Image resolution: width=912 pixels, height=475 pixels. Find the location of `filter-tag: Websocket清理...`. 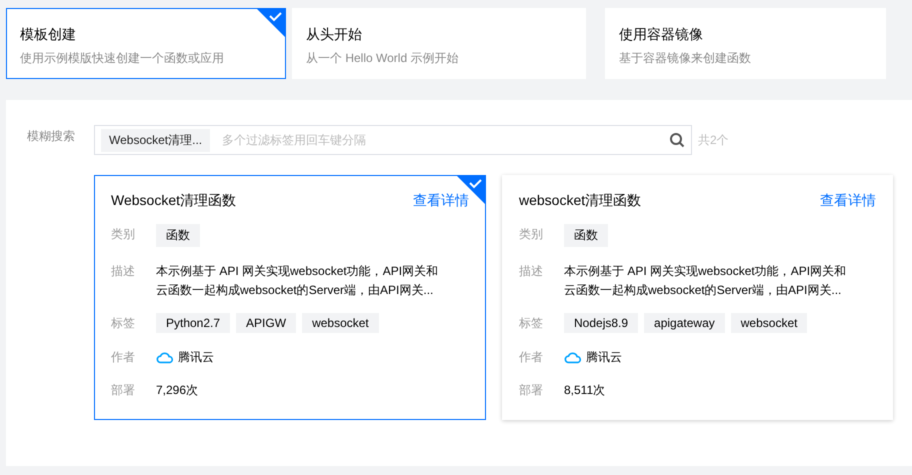

filter-tag: Websocket清理... is located at coordinates (155, 140).